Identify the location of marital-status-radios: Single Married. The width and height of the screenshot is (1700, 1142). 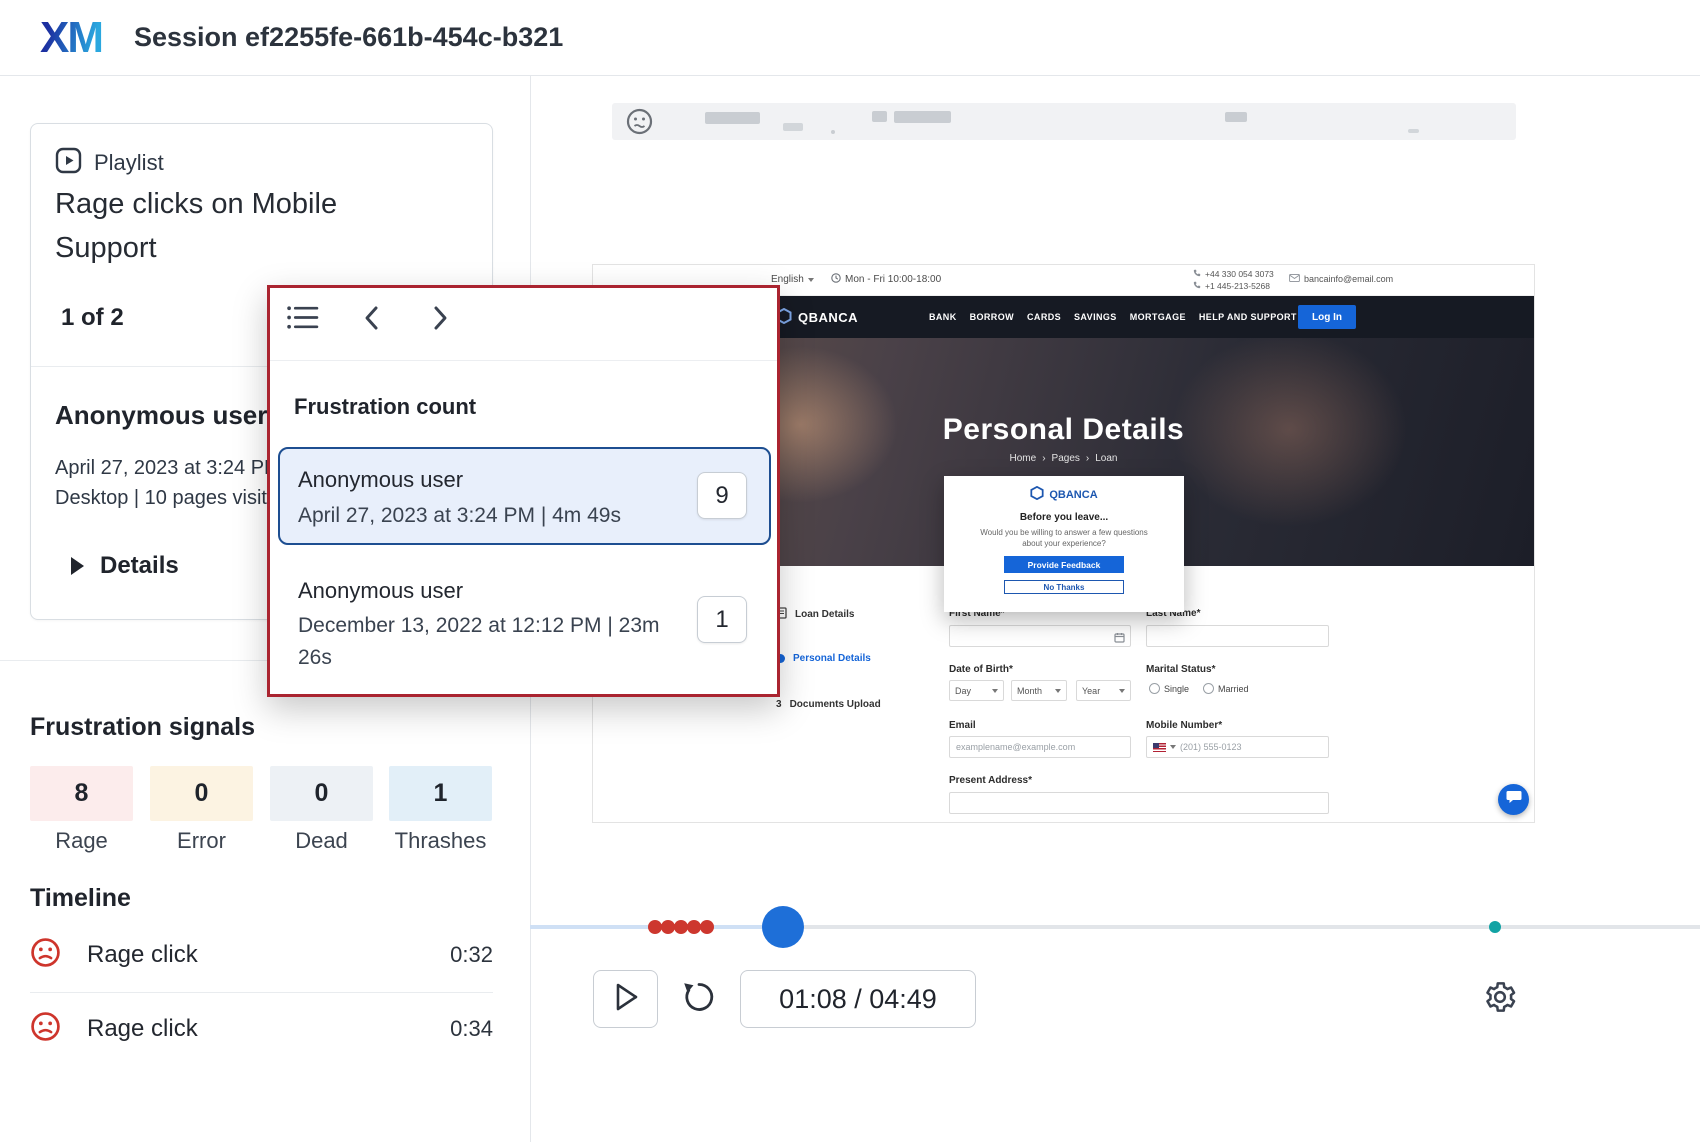
(1199, 688).